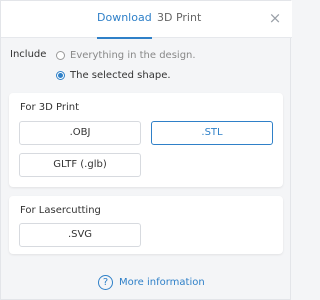 The height and width of the screenshot is (300, 320). I want to click on format-obj-button: .OBJ, so click(80, 133).